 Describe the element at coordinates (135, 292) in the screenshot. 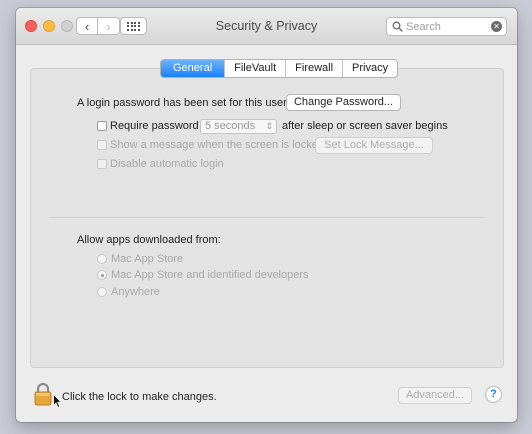

I see `radio-anywhere-label: Anywhere` at that location.